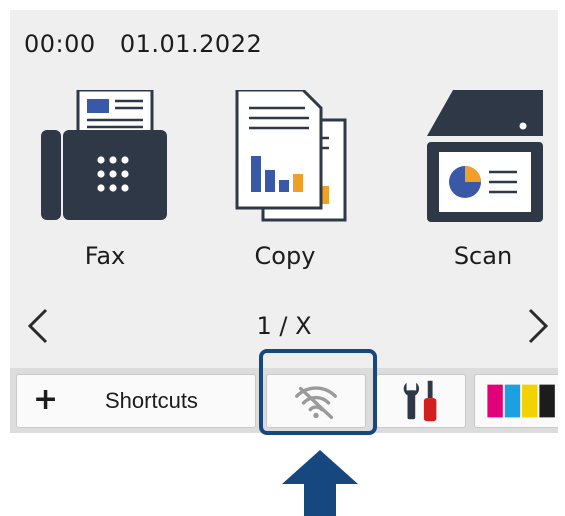  What do you see at coordinates (105, 256) in the screenshot?
I see `fax-label: Fax` at bounding box center [105, 256].